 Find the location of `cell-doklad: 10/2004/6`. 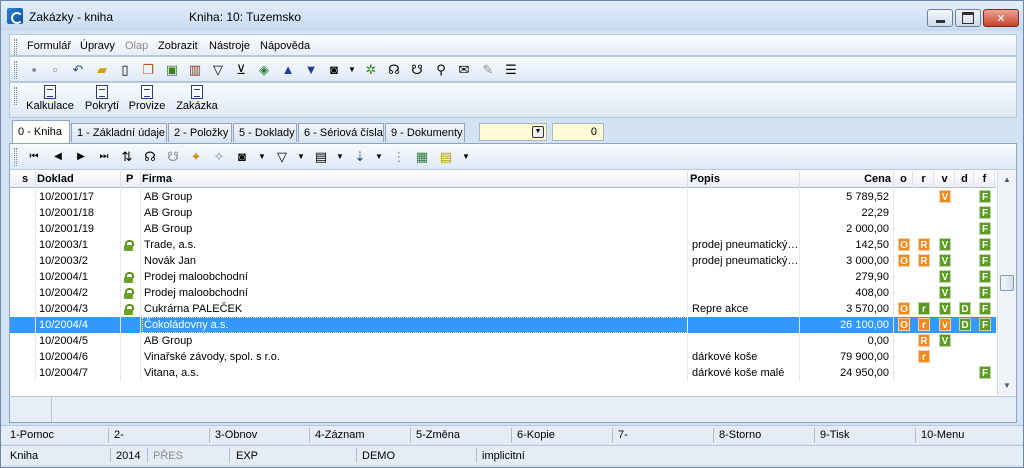

cell-doklad: 10/2004/6 is located at coordinates (79, 357).